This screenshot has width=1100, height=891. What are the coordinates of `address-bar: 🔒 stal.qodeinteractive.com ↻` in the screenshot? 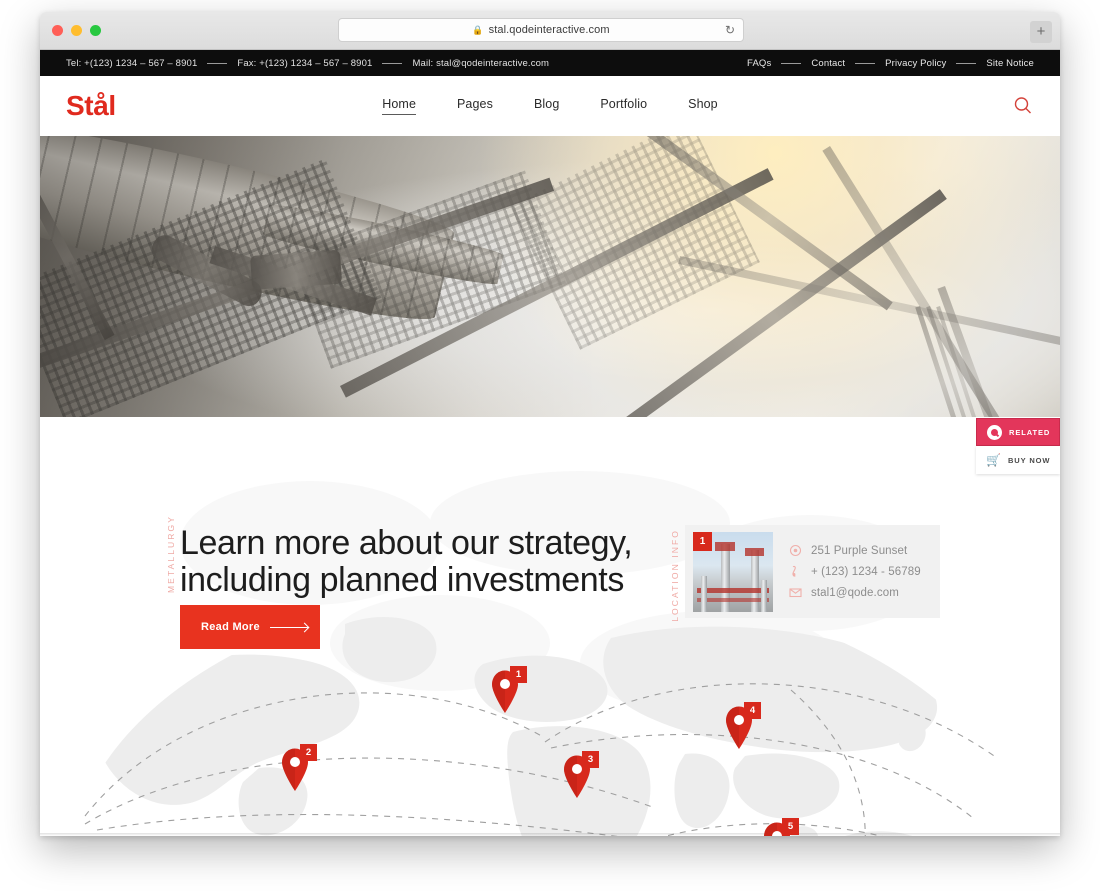 It's located at (541, 30).